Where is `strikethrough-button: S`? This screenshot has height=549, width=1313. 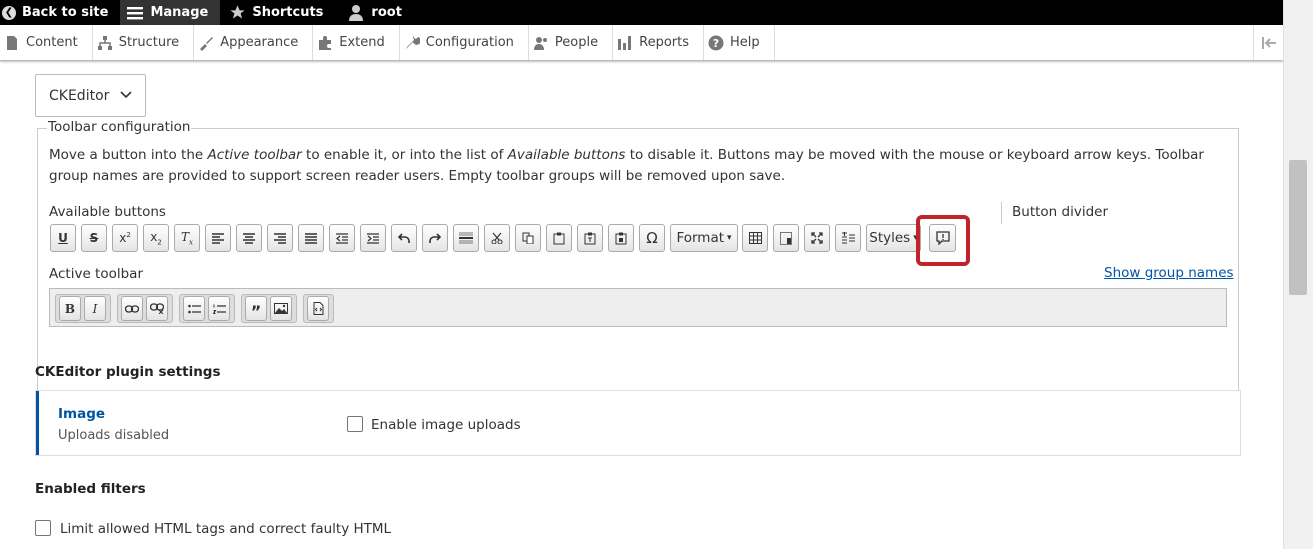 strikethrough-button: S is located at coordinates (94, 238).